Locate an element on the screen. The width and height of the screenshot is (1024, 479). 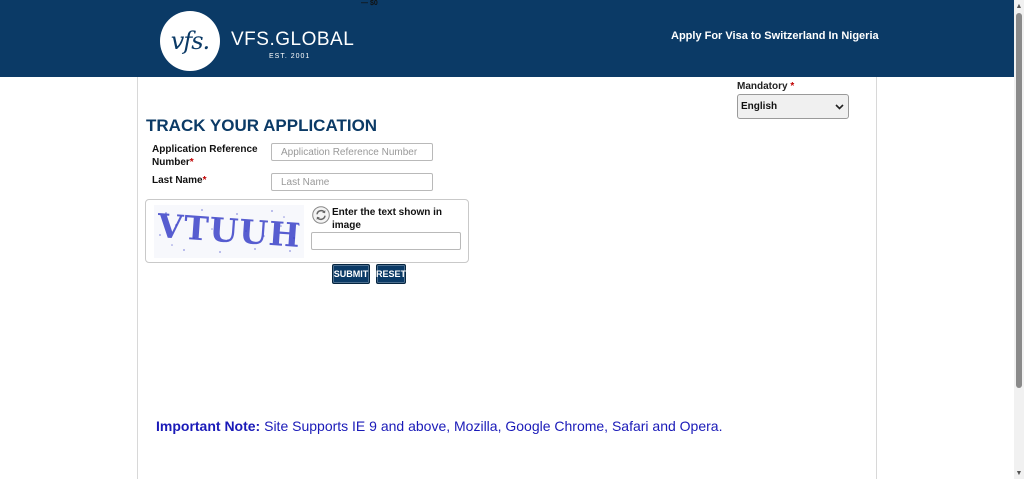
vfs-logo: vfs. is located at coordinates (190, 41).